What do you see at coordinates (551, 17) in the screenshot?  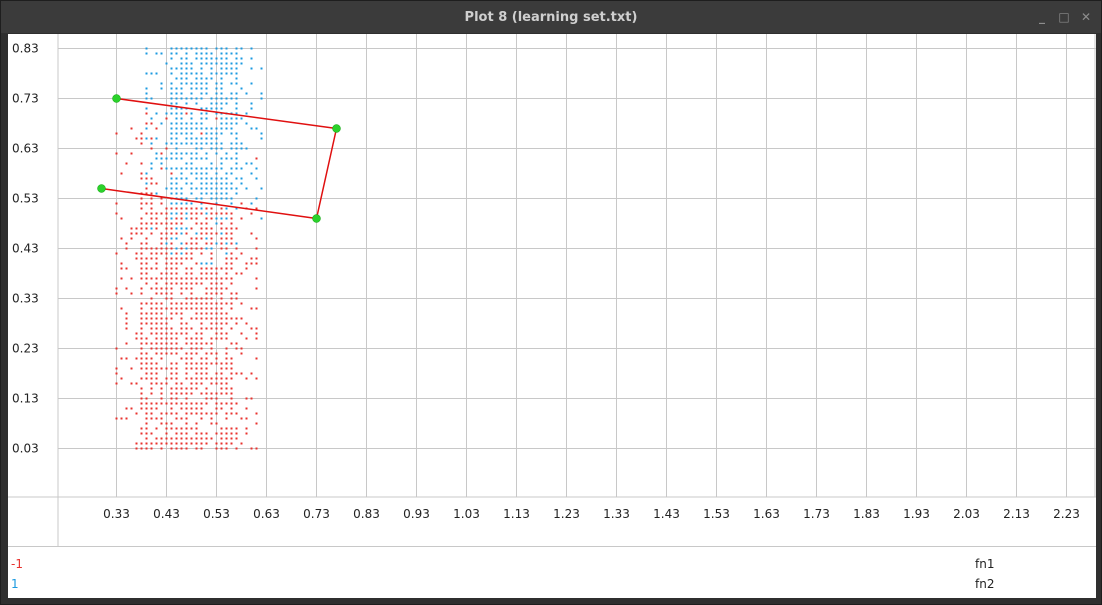 I see `title-bar: Plot 8 (learning set.txt) _ □ ✕` at bounding box center [551, 17].